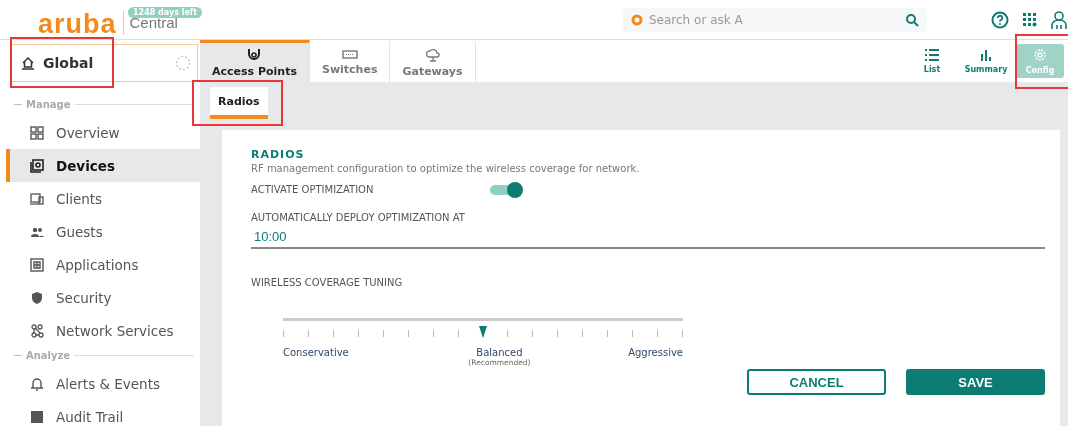 The width and height of the screenshot is (1068, 426). I want to click on device-tab: Access Points, so click(255, 61).